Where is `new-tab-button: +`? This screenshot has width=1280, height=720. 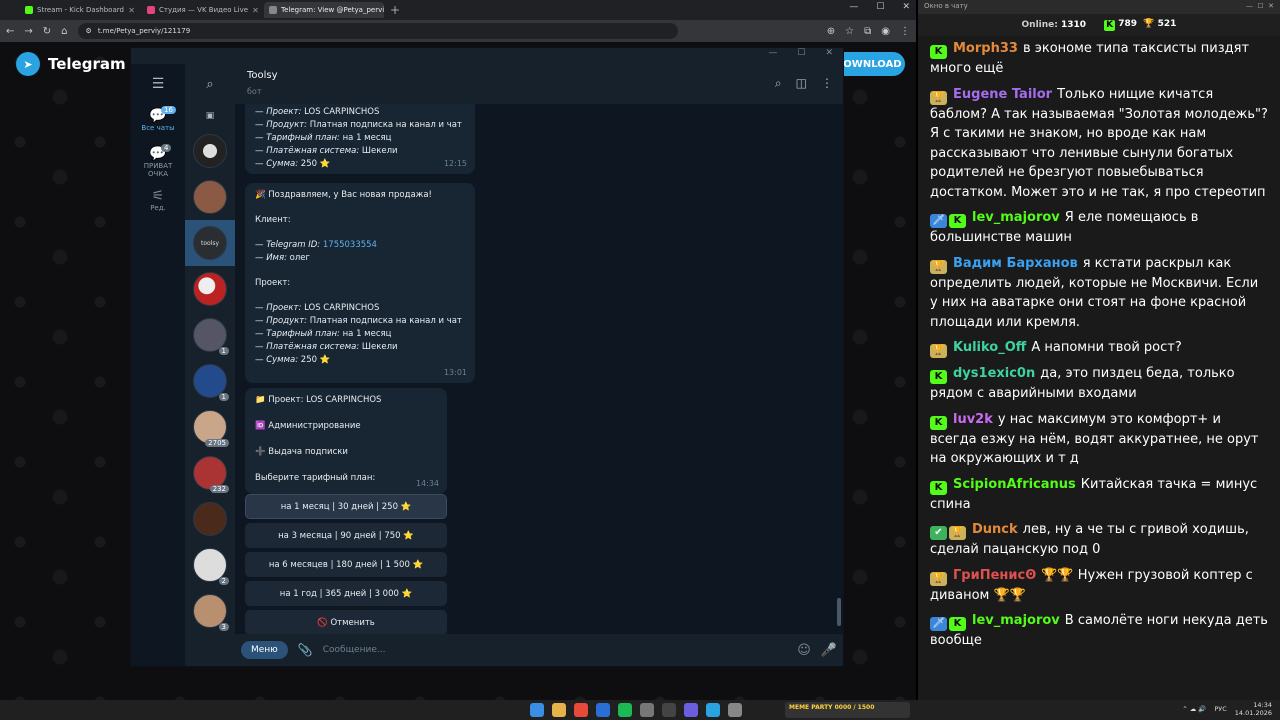 new-tab-button: + is located at coordinates (395, 10).